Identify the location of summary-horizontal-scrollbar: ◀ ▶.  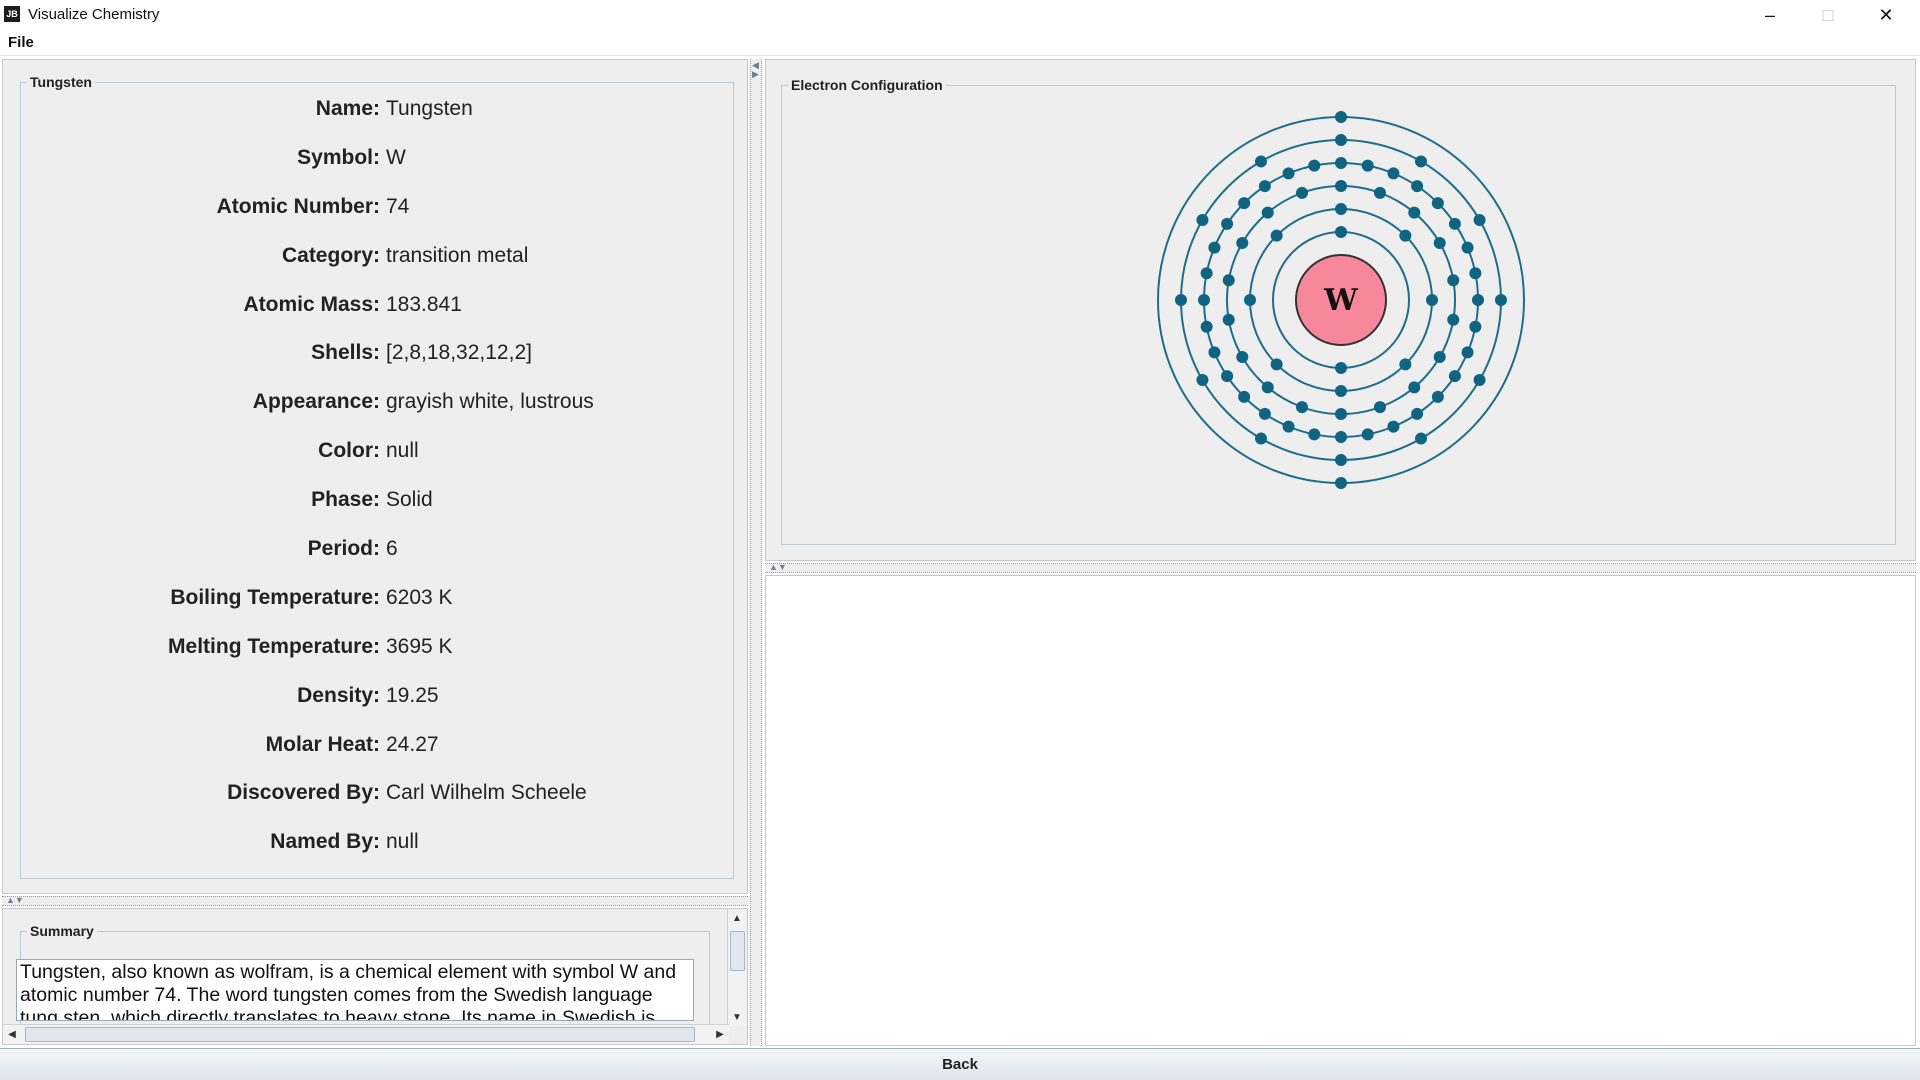
(366, 1034).